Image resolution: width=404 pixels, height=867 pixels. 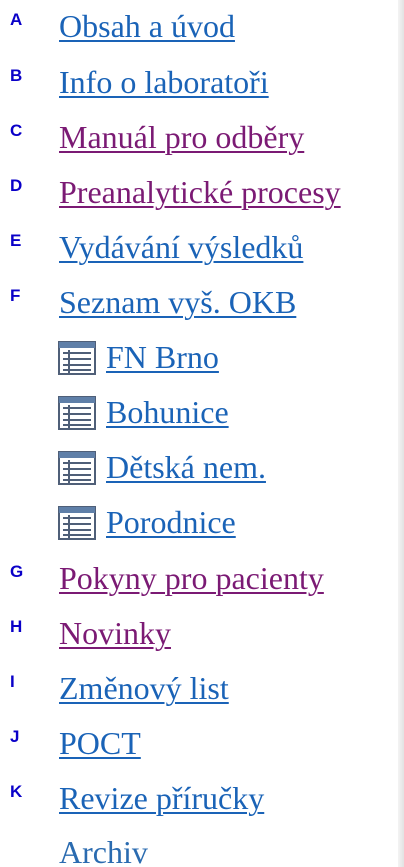 I want to click on marker-i: I, so click(x=12, y=681).